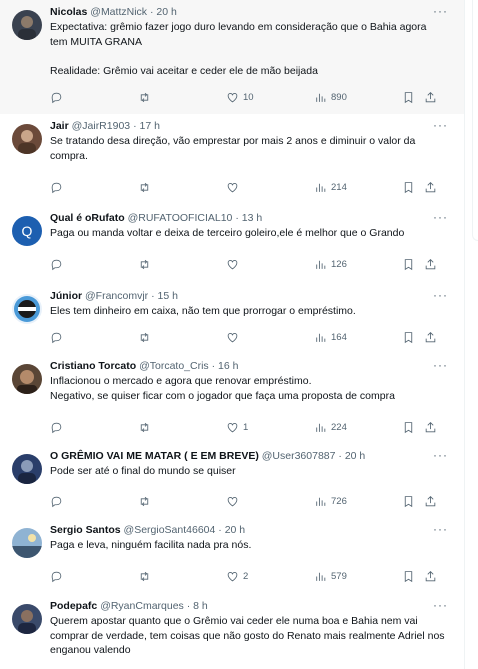 The image size is (478, 669). Describe the element at coordinates (330, 337) in the screenshot. I see `views-button: 164` at that location.